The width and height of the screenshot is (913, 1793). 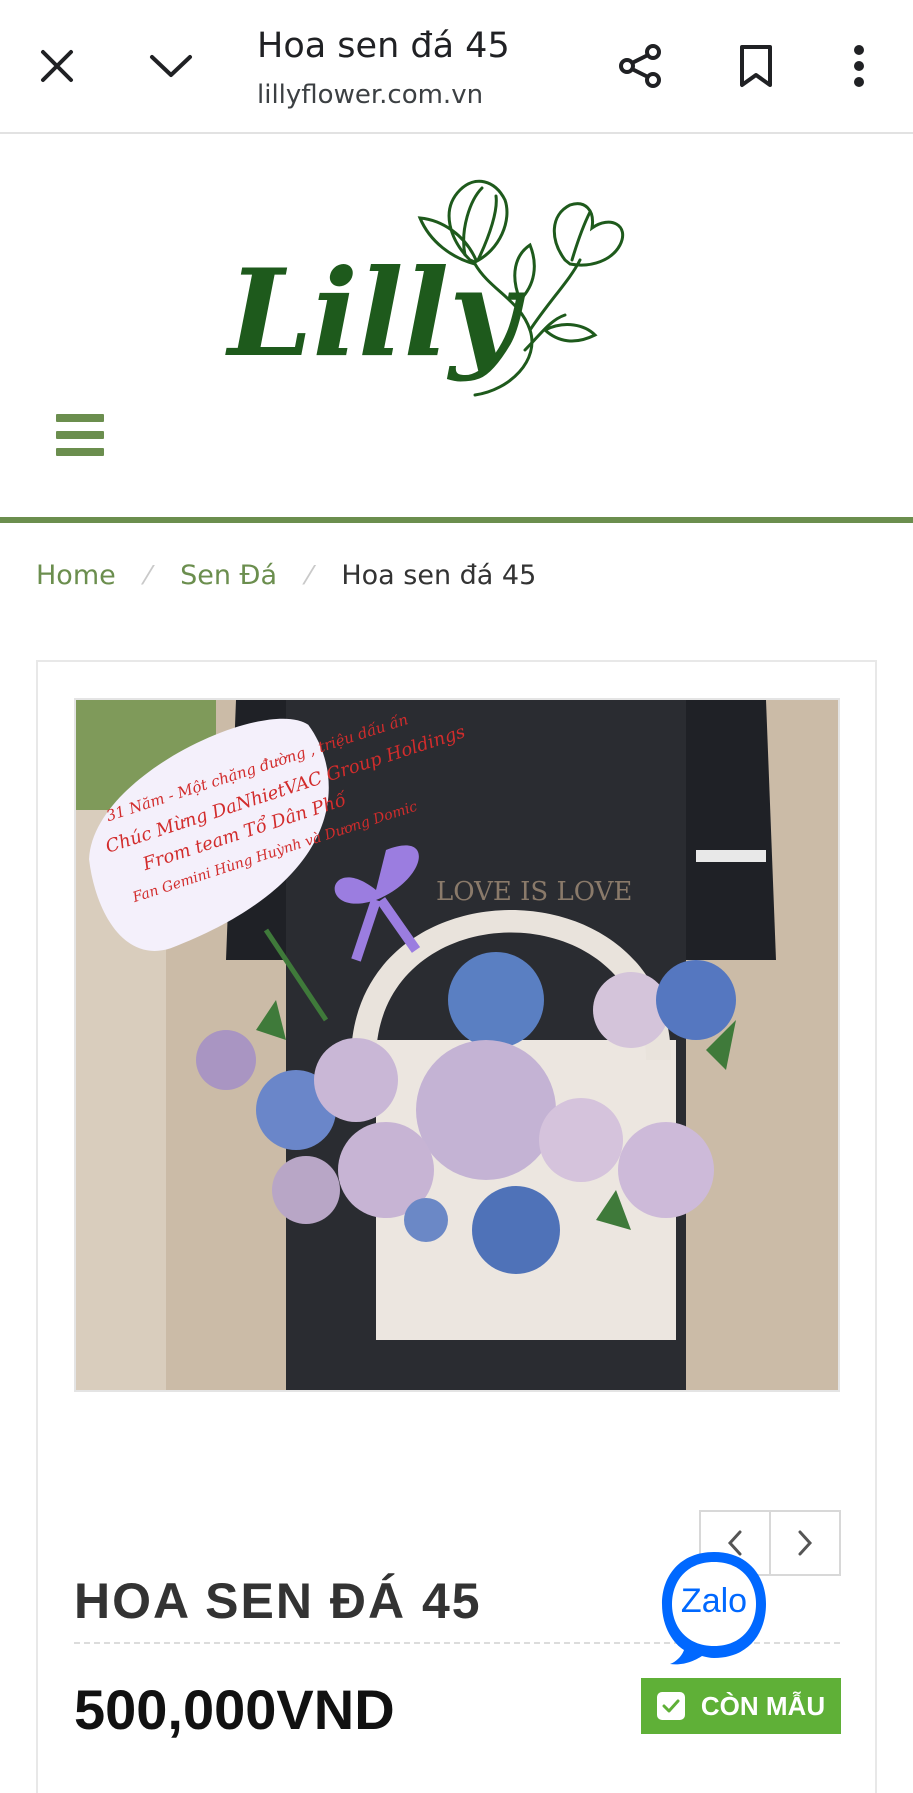 I want to click on more-vert-icon, so click(x=859, y=66).